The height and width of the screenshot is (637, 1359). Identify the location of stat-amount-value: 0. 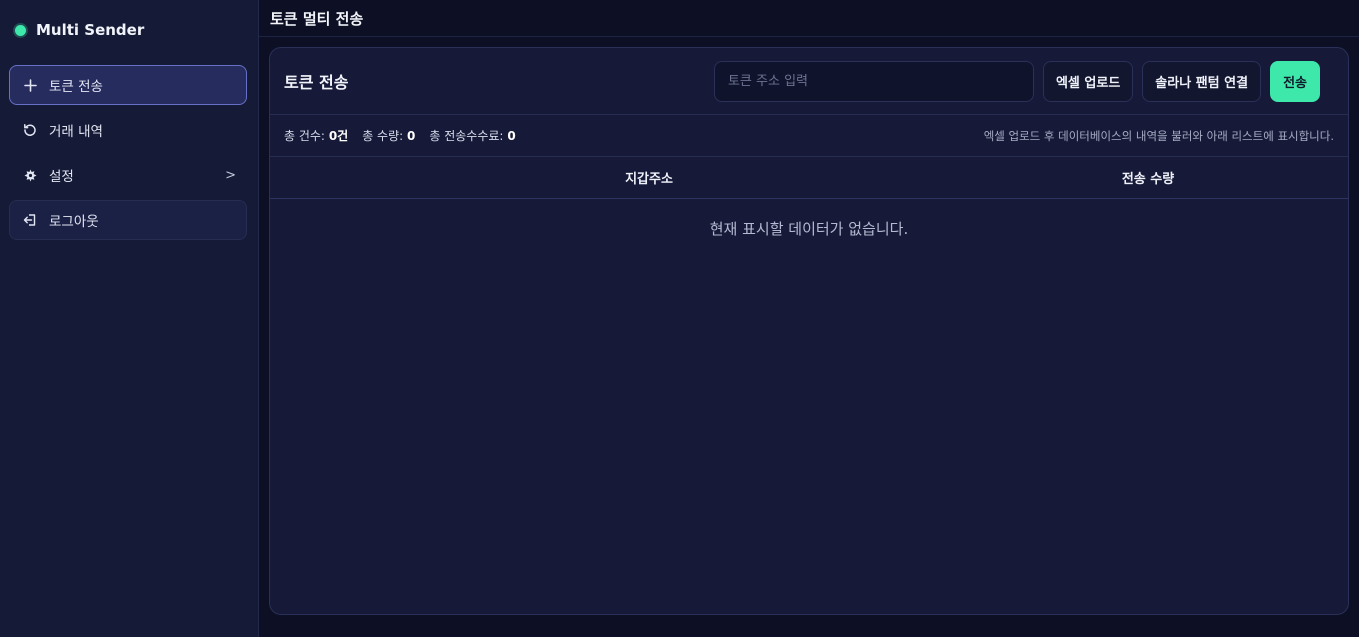
(411, 136).